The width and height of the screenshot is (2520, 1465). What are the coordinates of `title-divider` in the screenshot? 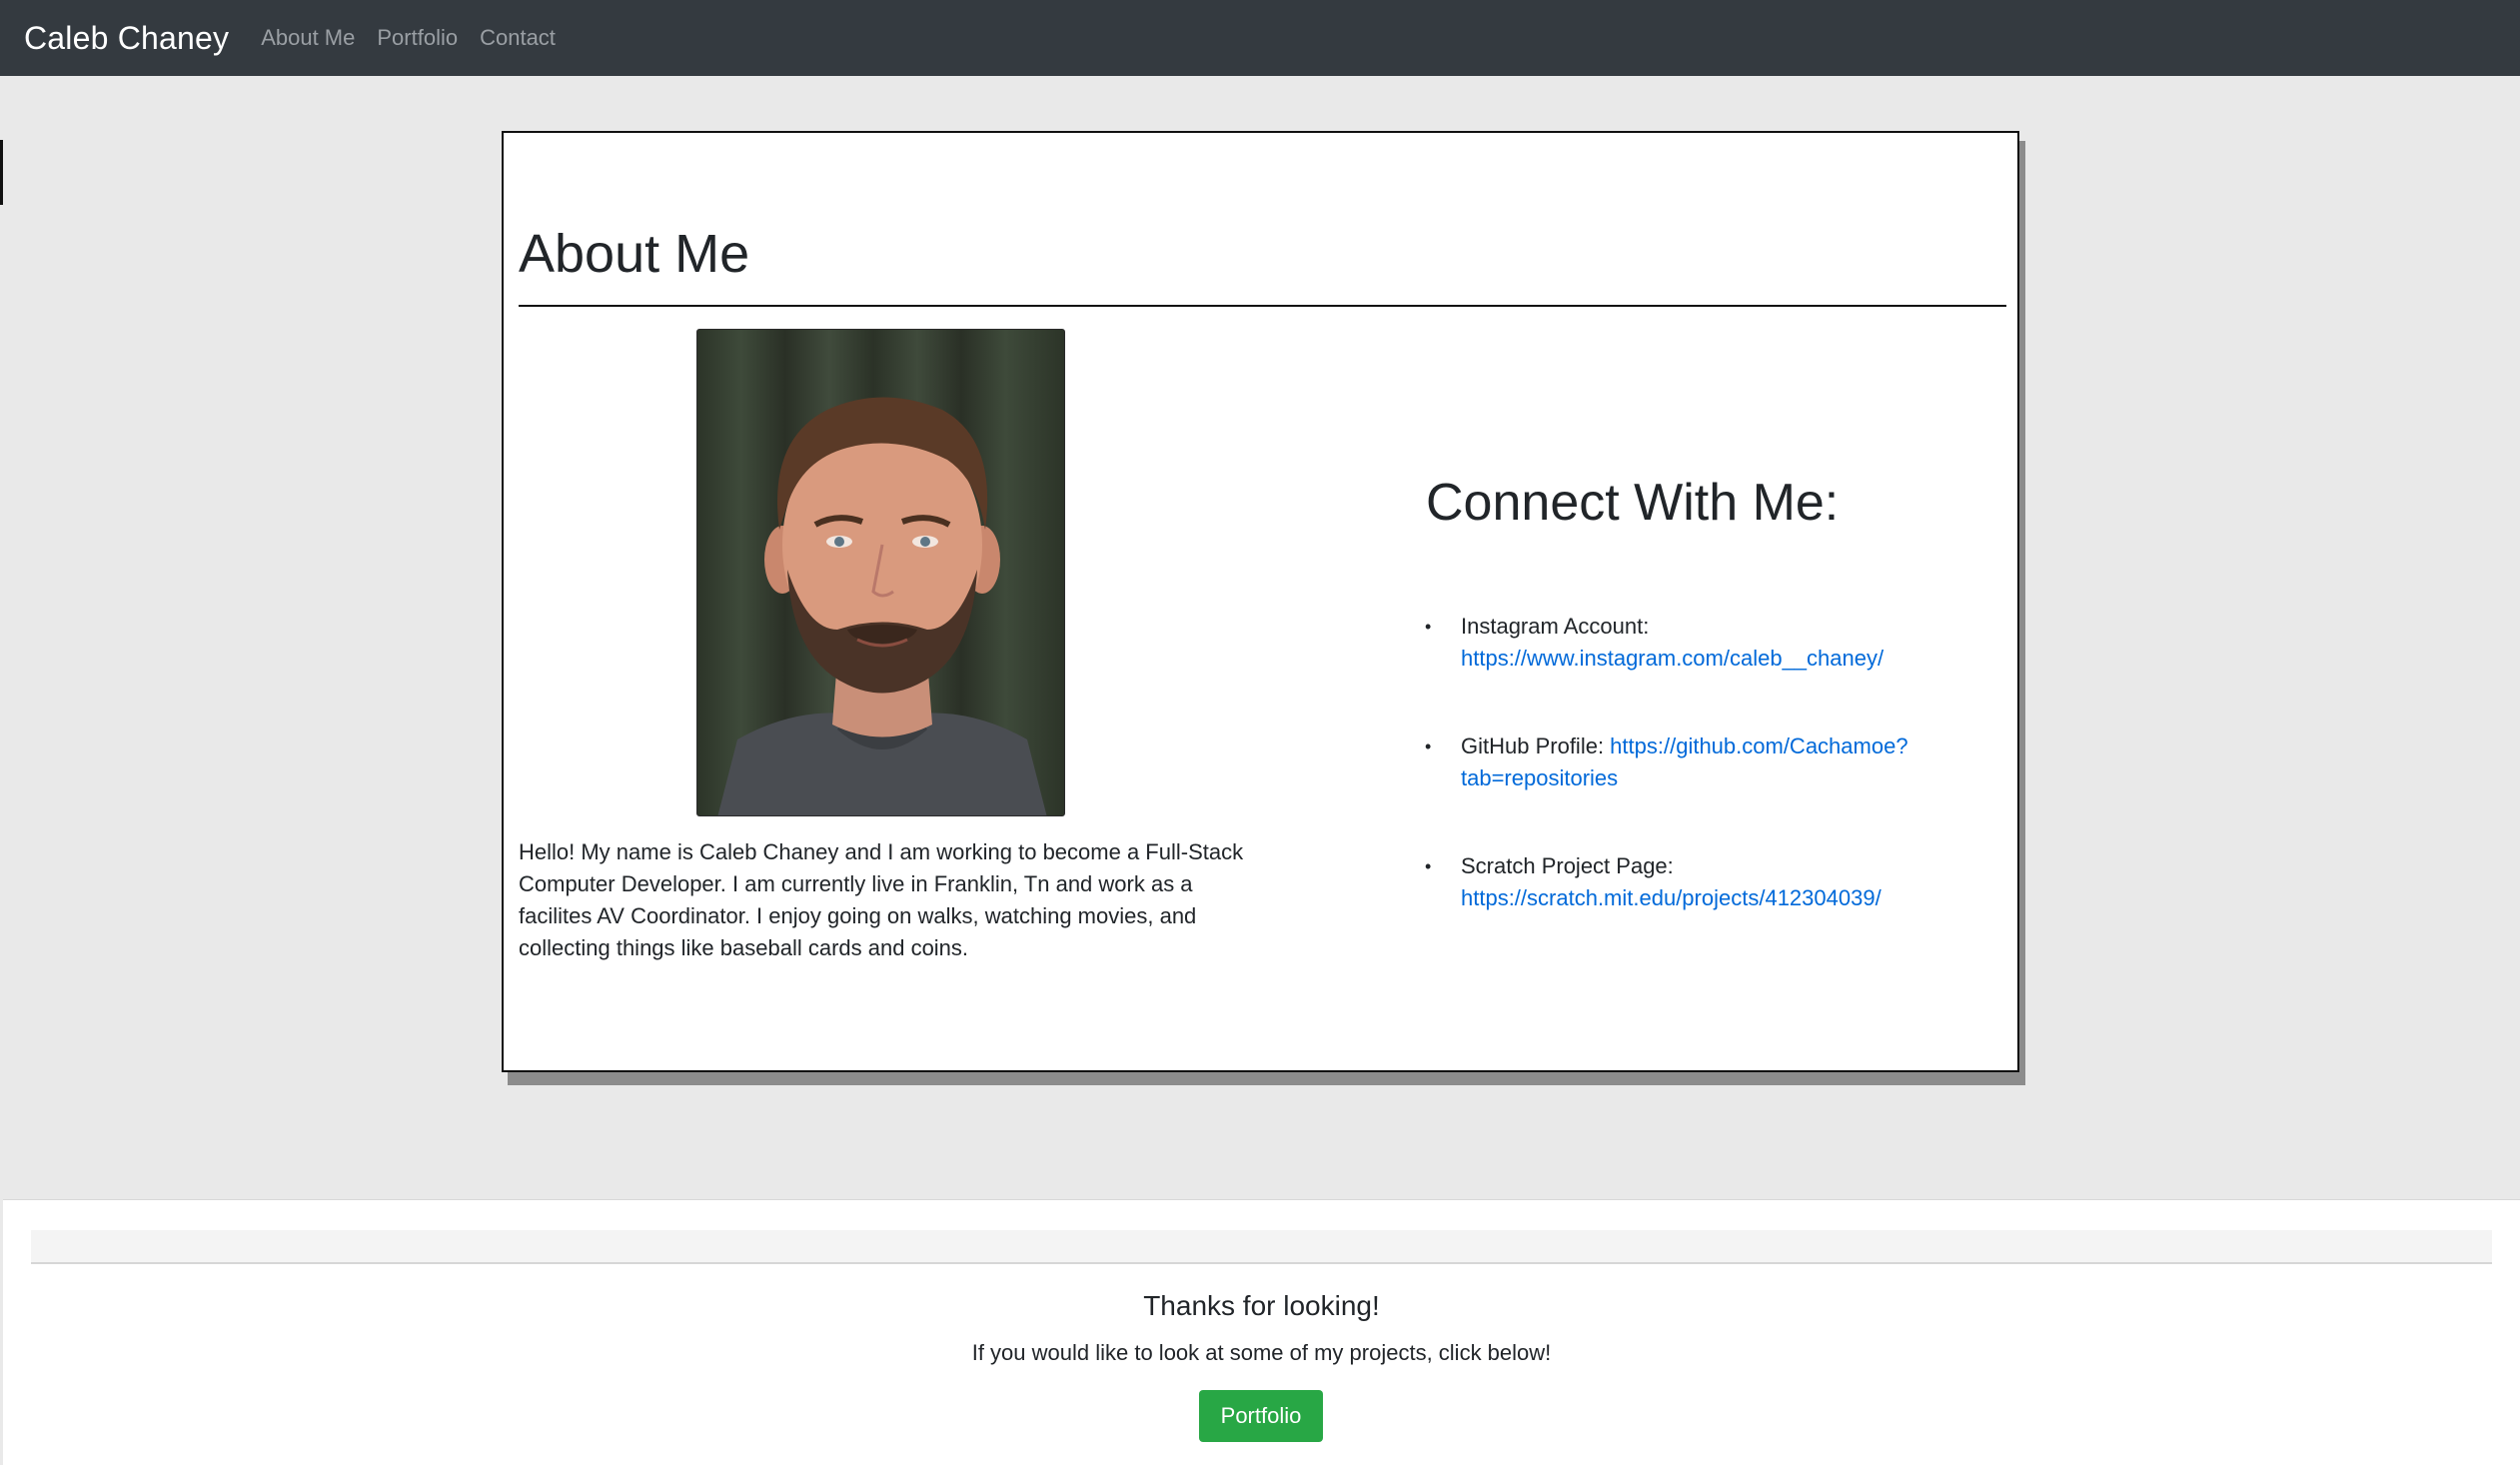 It's located at (1262, 306).